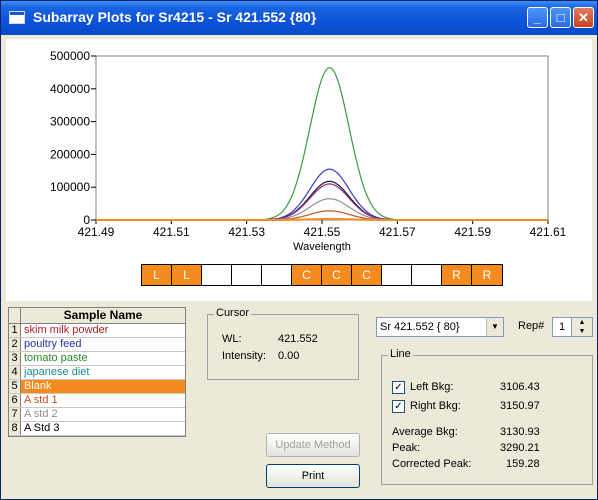 The height and width of the screenshot is (500, 598). I want to click on sample-row: 8A Std 3, so click(97, 429).